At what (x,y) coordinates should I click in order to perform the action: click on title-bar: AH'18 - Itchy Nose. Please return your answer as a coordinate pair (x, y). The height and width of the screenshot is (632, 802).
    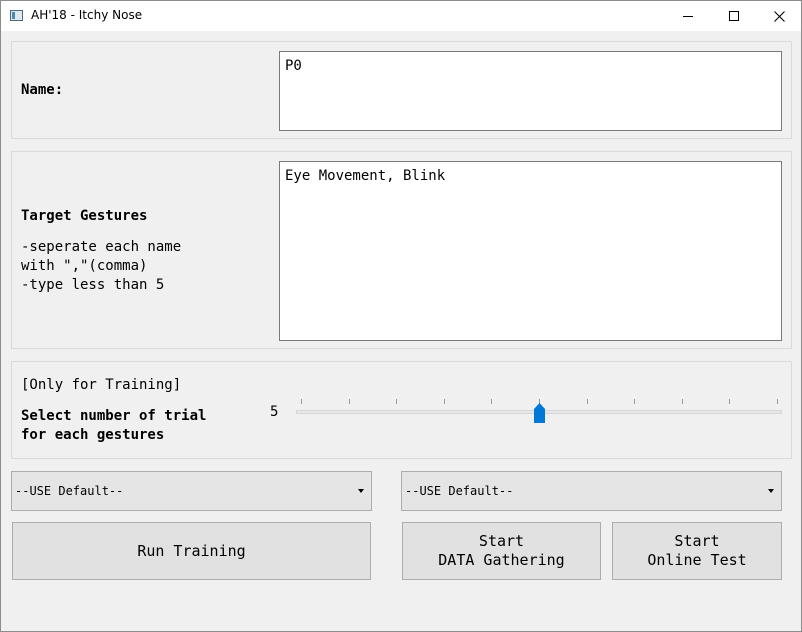
    Looking at the image, I should click on (401, 16).